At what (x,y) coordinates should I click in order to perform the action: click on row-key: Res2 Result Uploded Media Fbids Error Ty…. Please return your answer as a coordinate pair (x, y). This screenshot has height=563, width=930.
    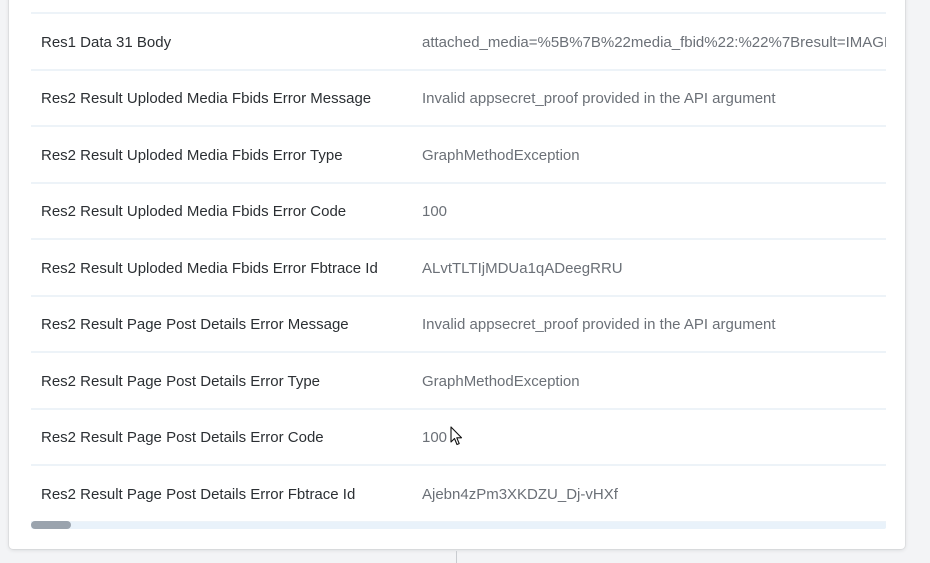
    Looking at the image, I should click on (192, 155).